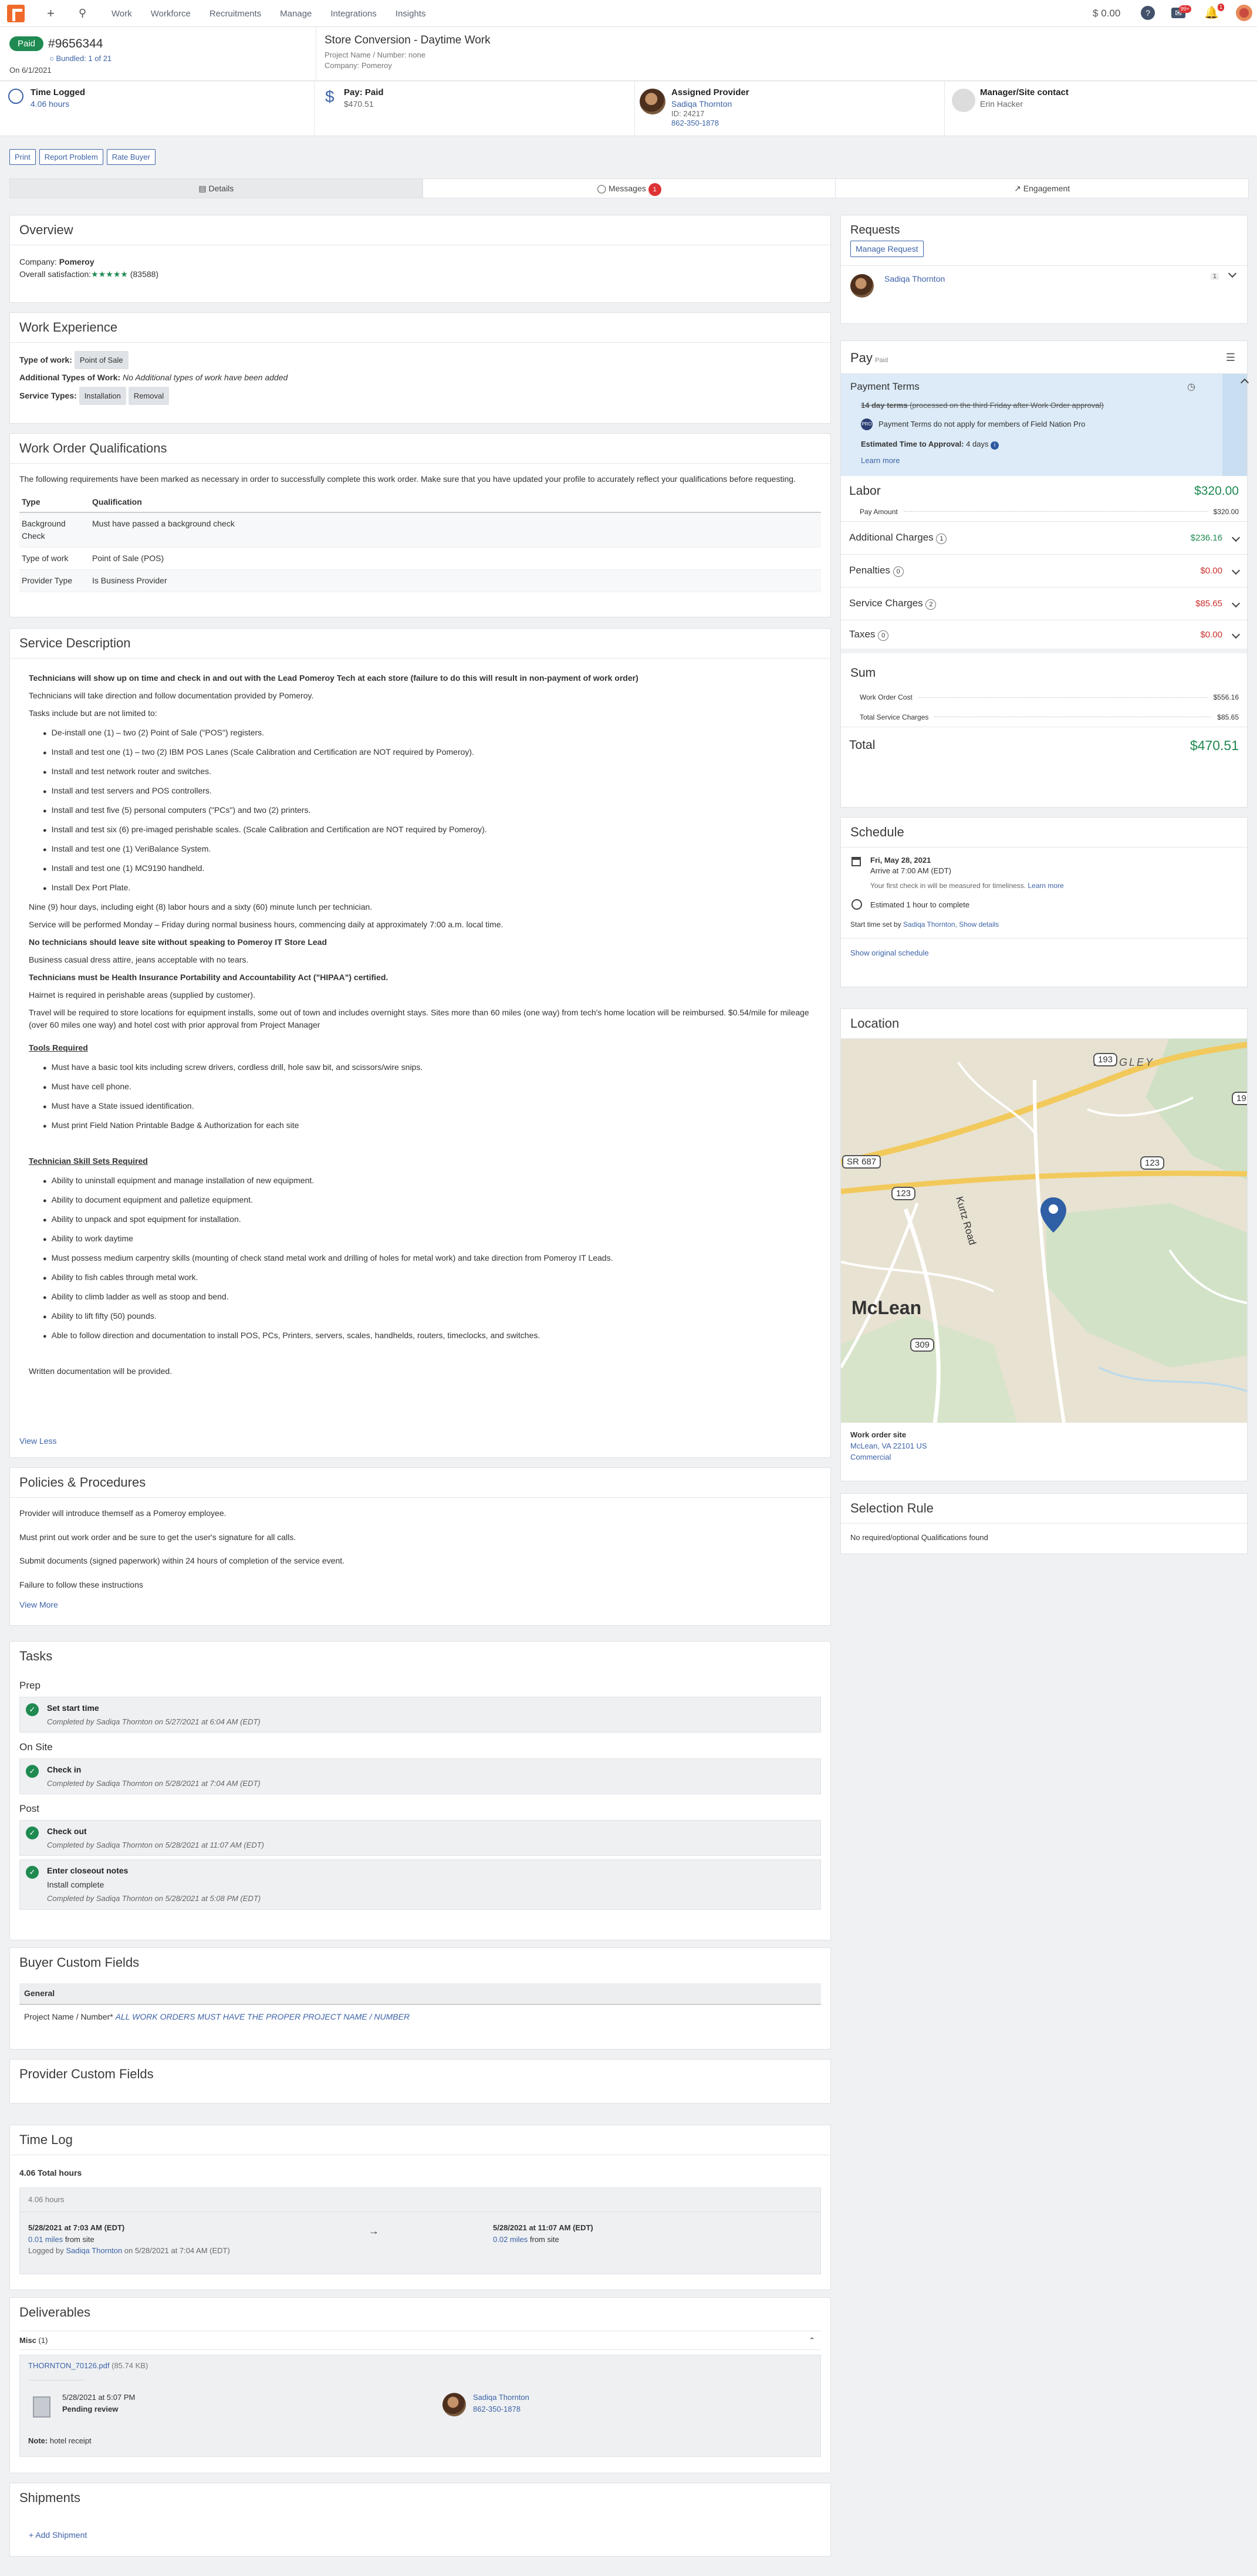 This screenshot has height=2576, width=1257. What do you see at coordinates (929, 924) in the screenshot?
I see `start-set-by-name: Sadiqa Thornton` at bounding box center [929, 924].